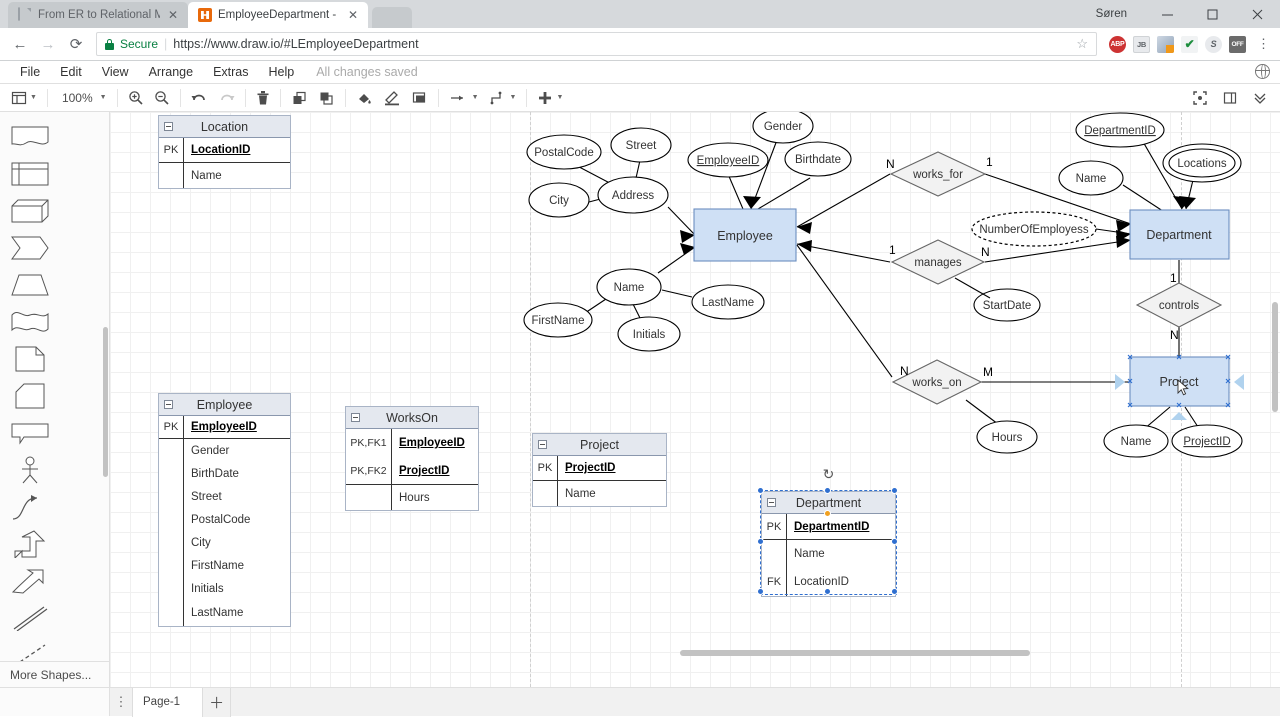 Image resolution: width=1280 pixels, height=720 pixels. What do you see at coordinates (30, 247) in the screenshot?
I see `shape-step-icon` at bounding box center [30, 247].